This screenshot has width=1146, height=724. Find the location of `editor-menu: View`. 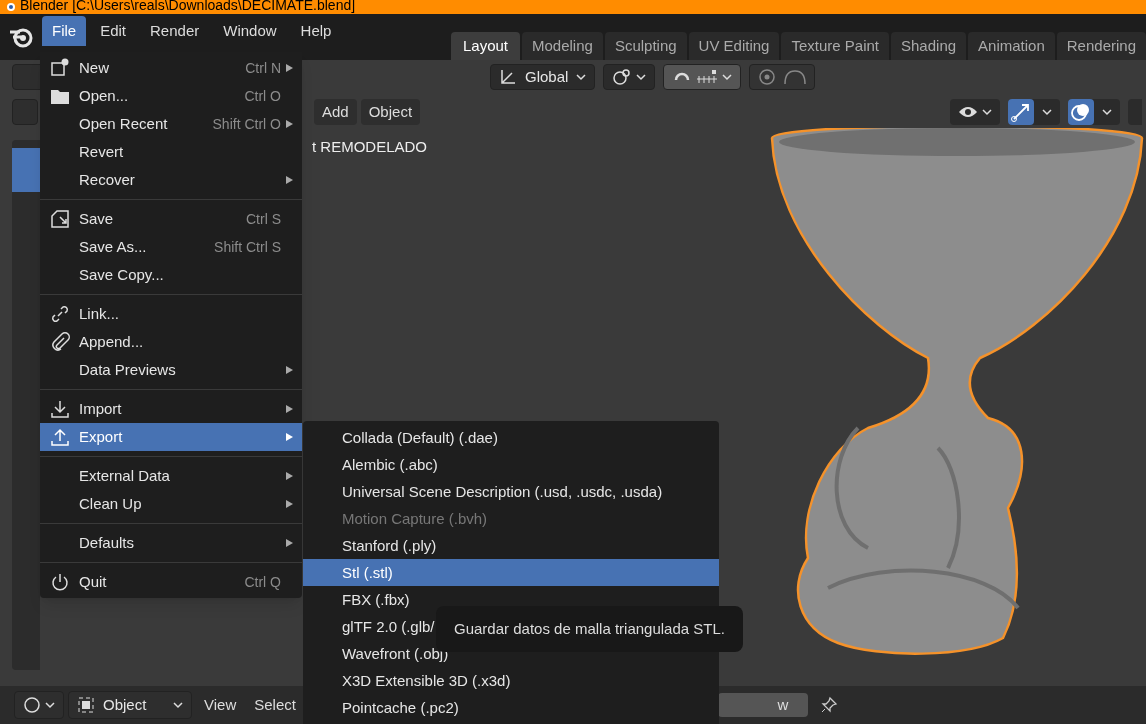

editor-menu: View is located at coordinates (220, 705).